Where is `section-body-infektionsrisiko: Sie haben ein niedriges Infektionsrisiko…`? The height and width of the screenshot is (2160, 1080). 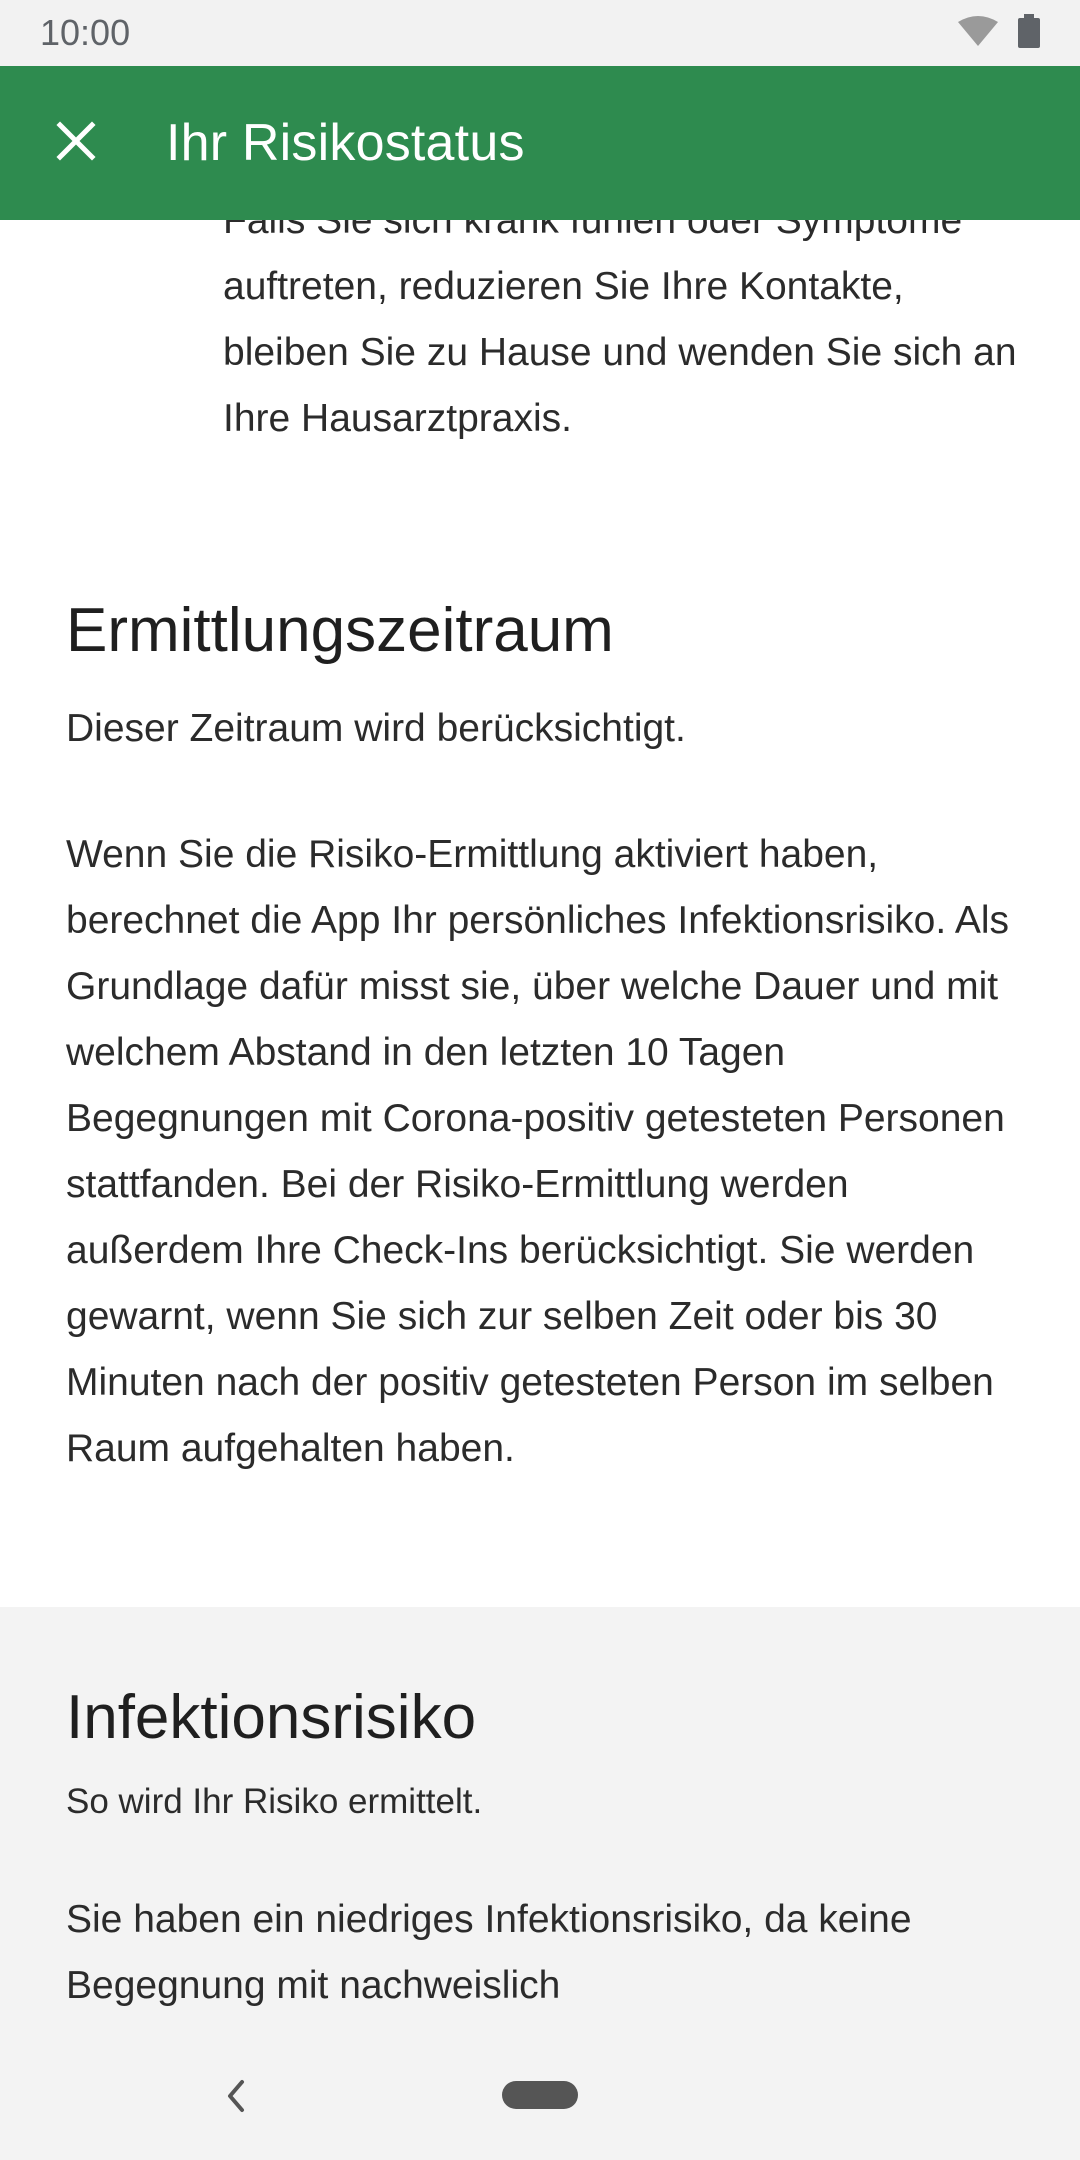
section-body-infektionsrisiko: Sie haben ein niedriges Infektionsrisiko… is located at coordinates (546, 1953).